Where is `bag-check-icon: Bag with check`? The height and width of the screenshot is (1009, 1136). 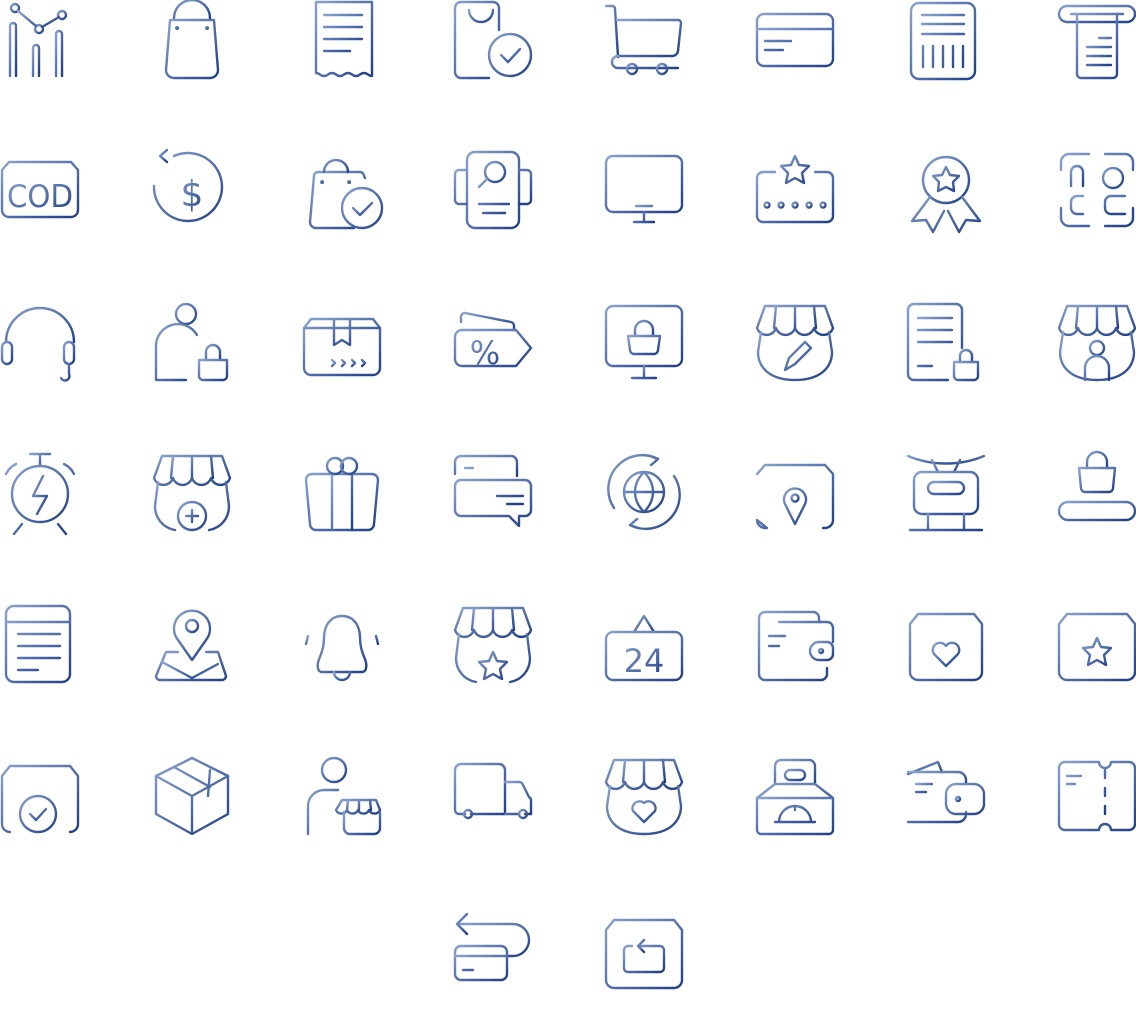
bag-check-icon: Bag with check is located at coordinates (493, 40).